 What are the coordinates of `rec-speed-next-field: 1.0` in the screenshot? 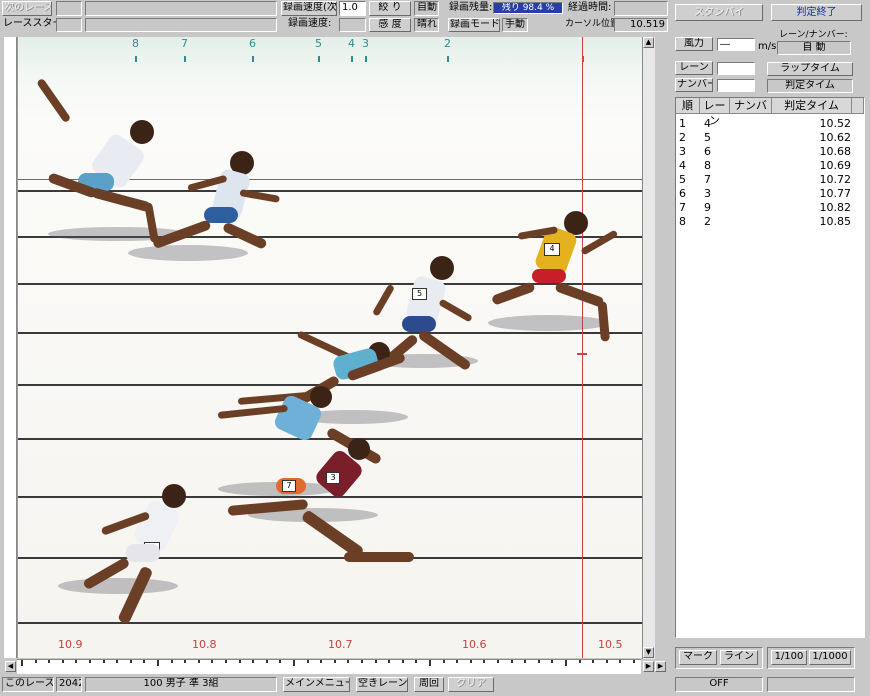 It's located at (352, 8).